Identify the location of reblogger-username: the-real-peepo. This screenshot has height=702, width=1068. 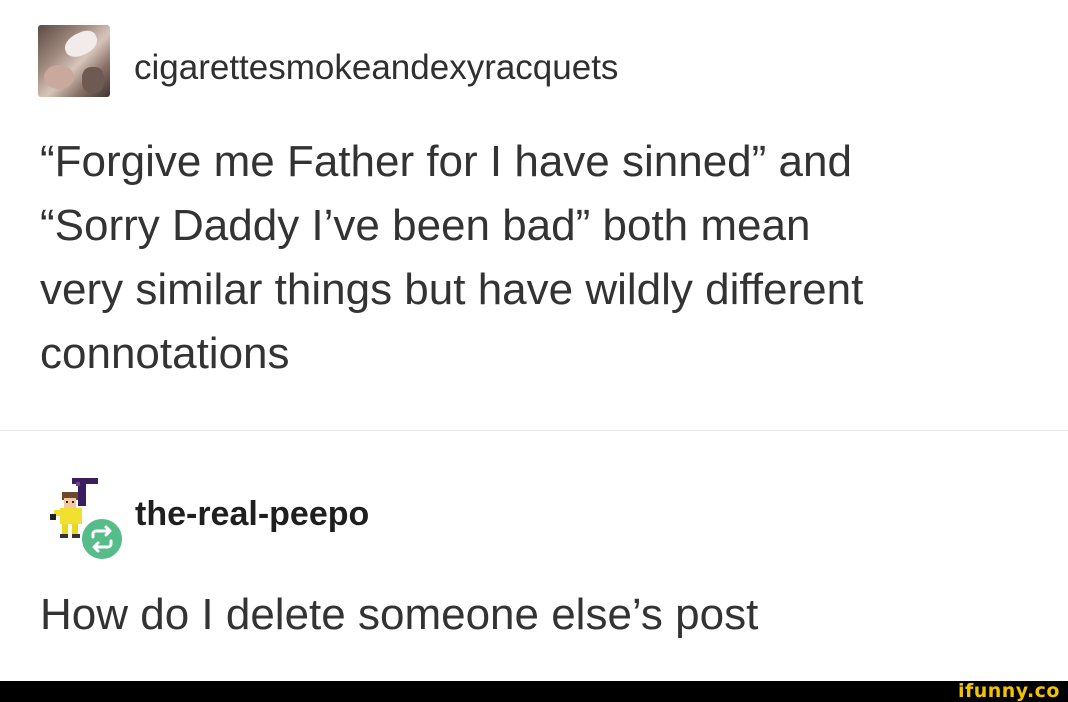
(252, 514).